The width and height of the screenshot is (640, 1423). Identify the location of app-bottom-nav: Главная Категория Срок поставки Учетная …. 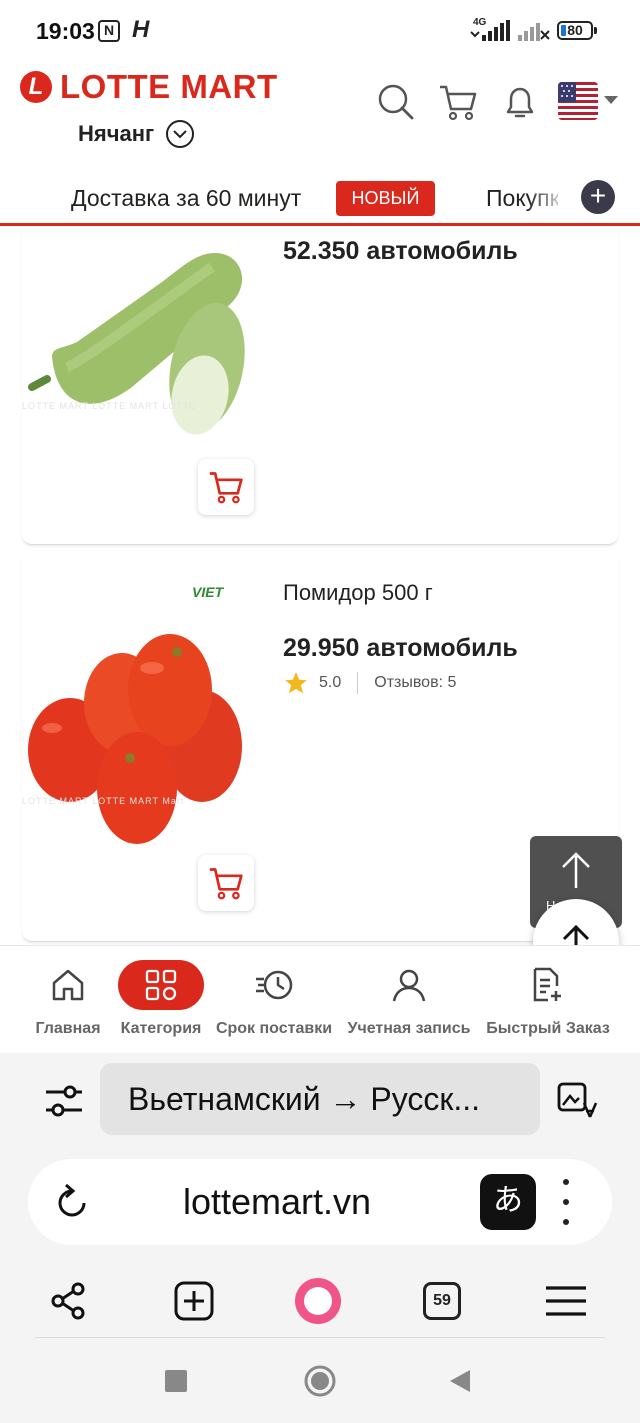
(320, 999).